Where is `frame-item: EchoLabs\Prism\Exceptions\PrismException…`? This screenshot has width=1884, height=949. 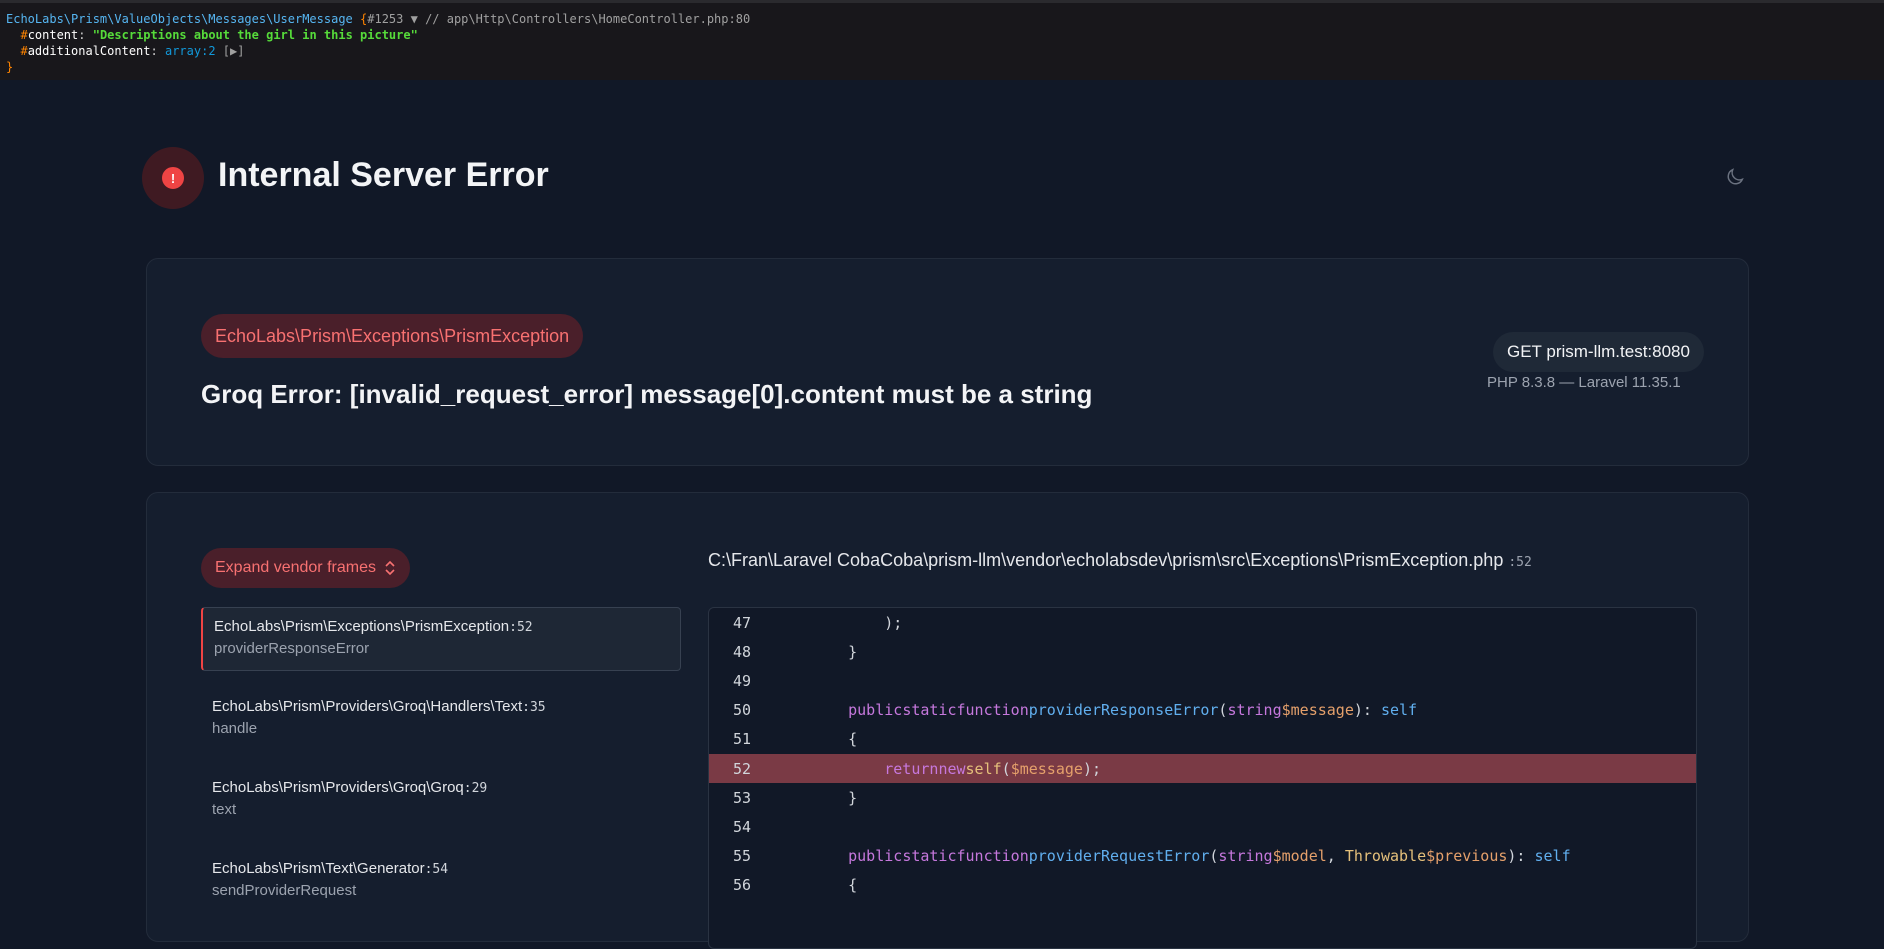 frame-item: EchoLabs\Prism\Exceptions\PrismException… is located at coordinates (441, 639).